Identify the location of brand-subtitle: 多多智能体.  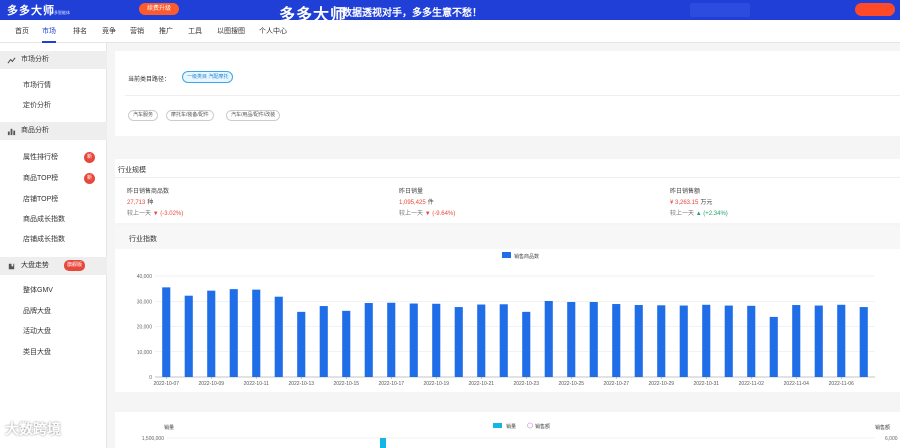
(60, 12).